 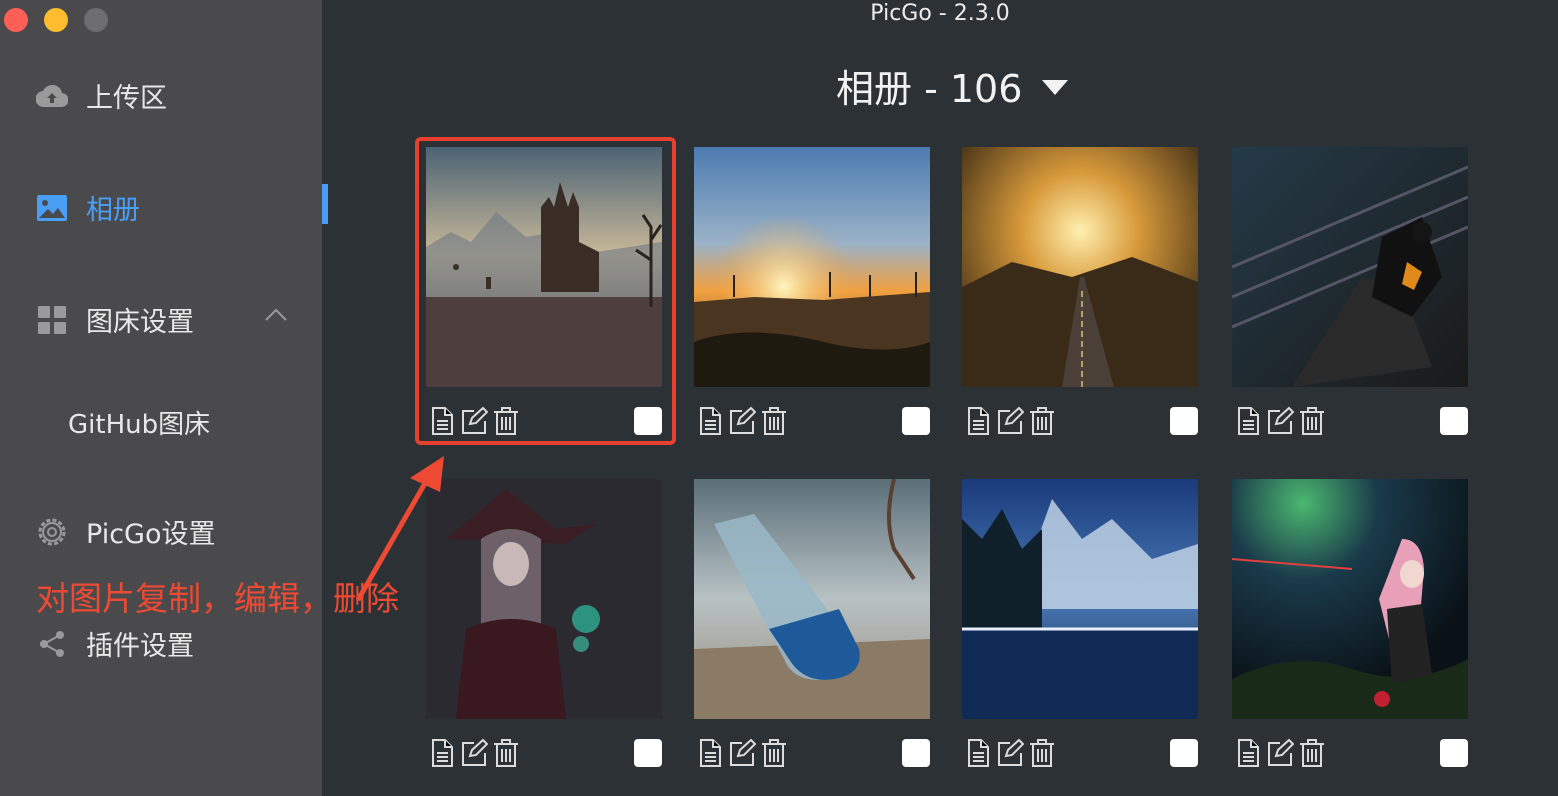 What do you see at coordinates (52, 208) in the screenshot?
I see `image-icon` at bounding box center [52, 208].